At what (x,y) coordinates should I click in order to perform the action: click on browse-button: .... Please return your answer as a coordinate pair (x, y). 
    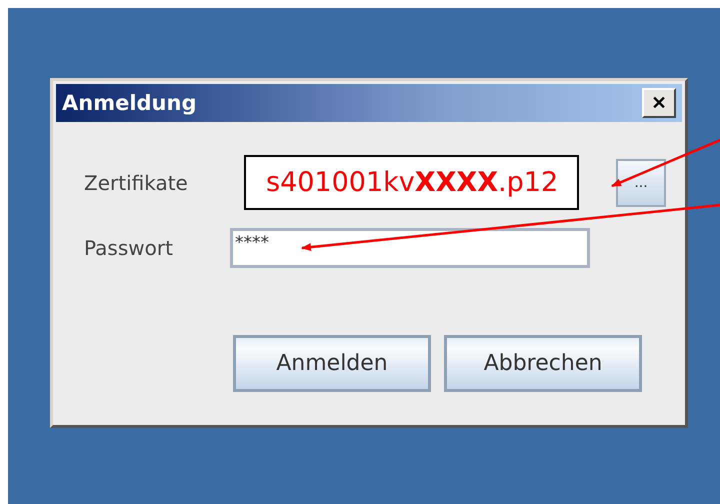
    Looking at the image, I should click on (641, 182).